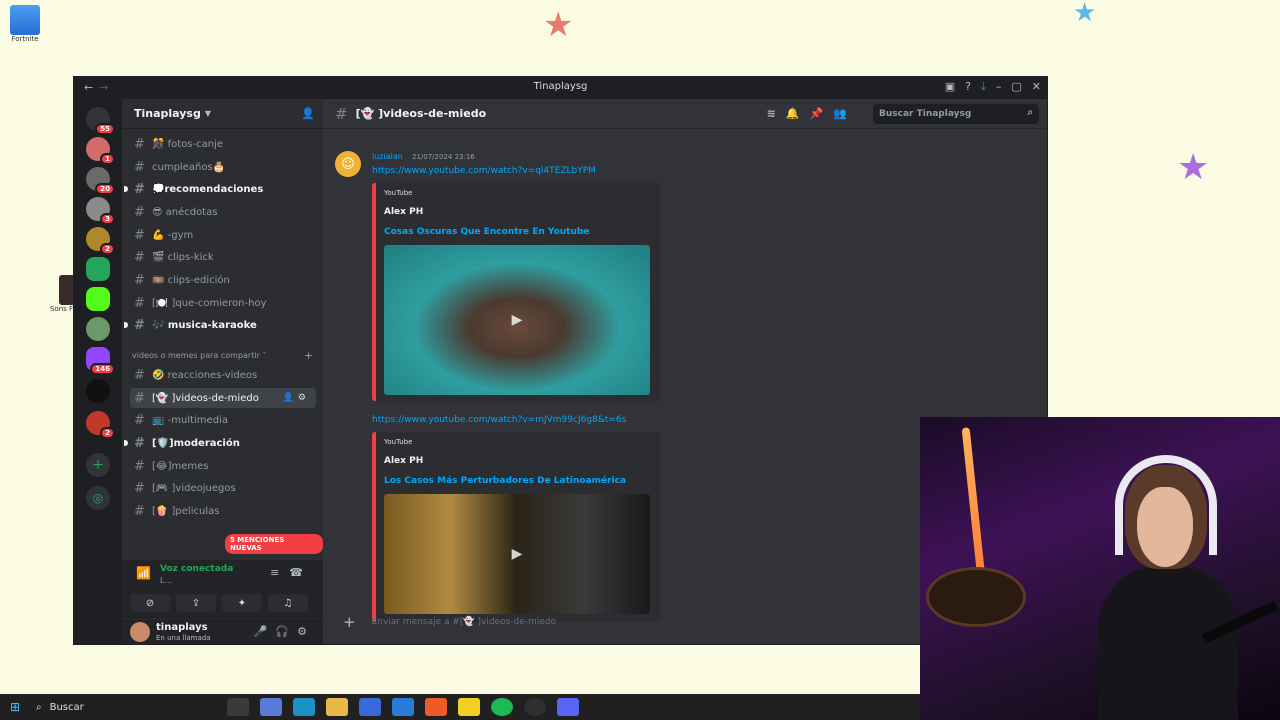 This screenshot has height=720, width=1280. I want to click on app-icon, so click(403, 707).